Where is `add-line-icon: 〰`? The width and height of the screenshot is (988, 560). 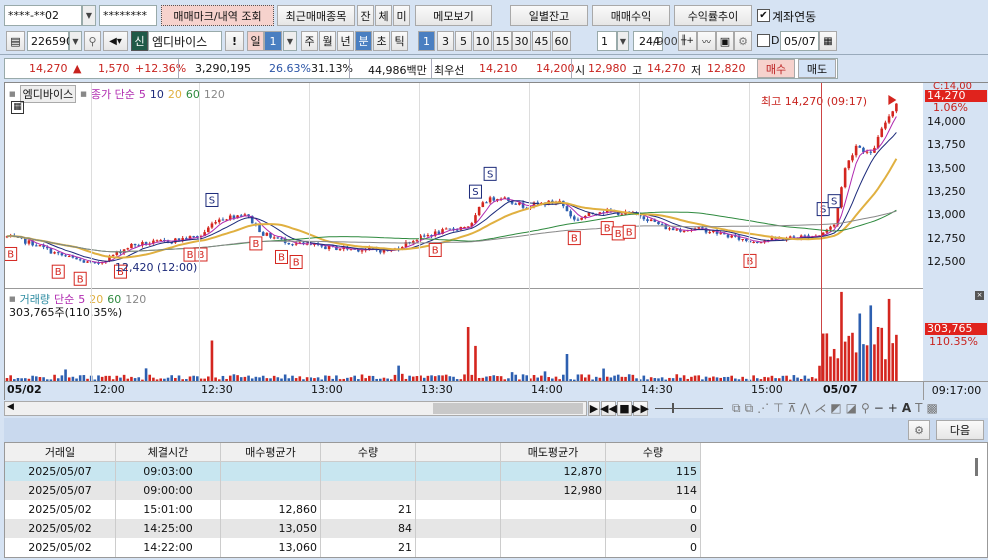
add-line-icon: 〰 is located at coordinates (706, 41).